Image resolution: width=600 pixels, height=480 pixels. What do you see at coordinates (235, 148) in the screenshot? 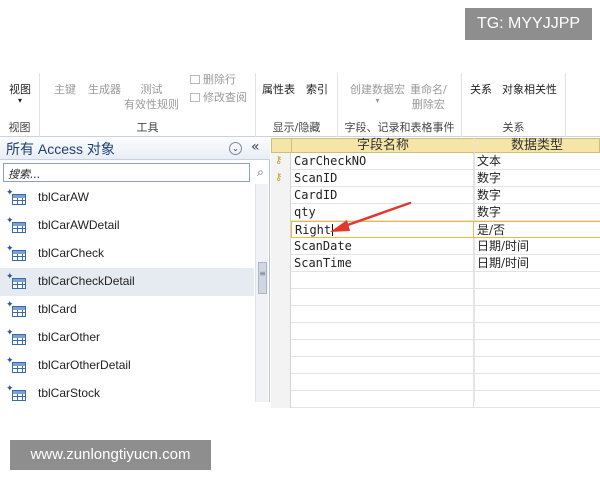
I see `nav-dropdown-icon: ⌄` at bounding box center [235, 148].